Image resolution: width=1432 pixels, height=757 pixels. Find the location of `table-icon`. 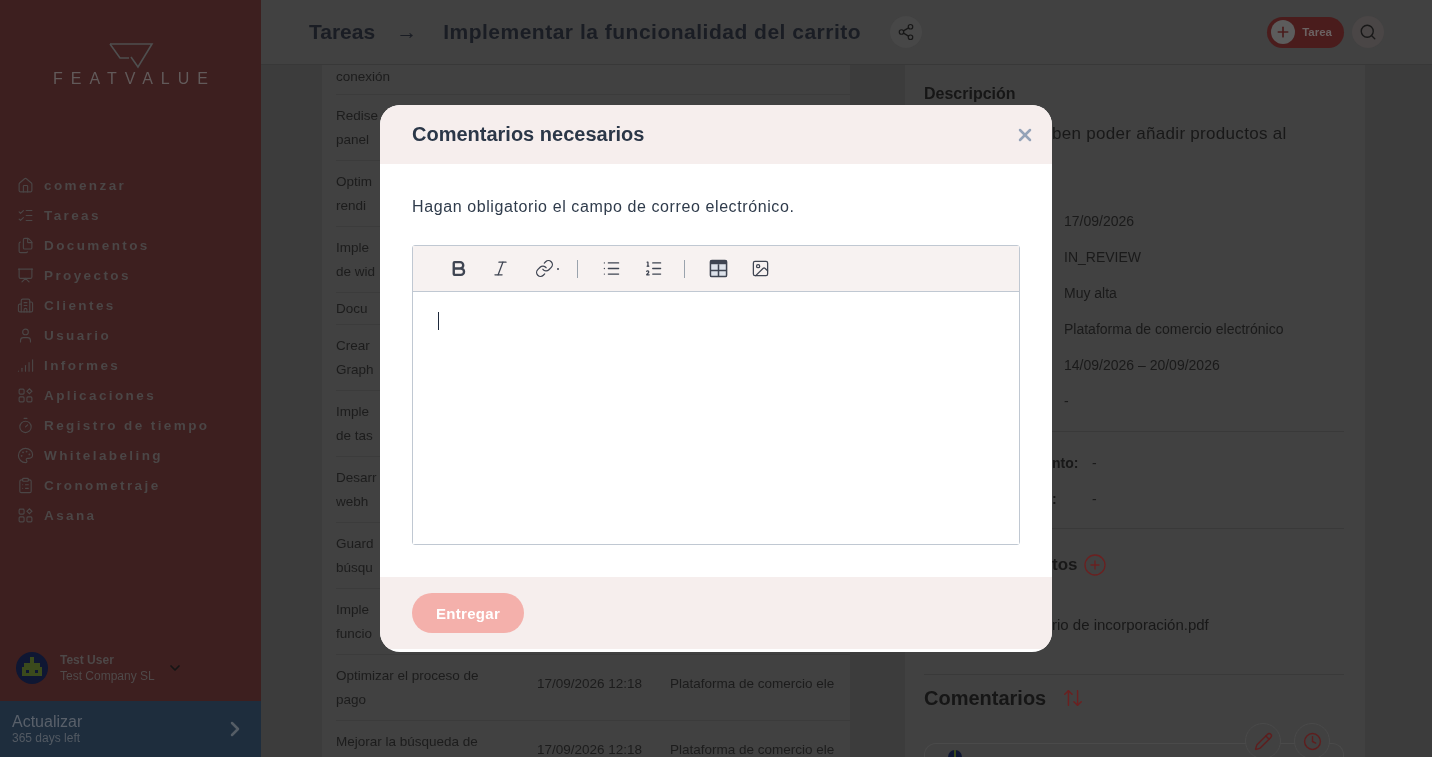

table-icon is located at coordinates (718, 268).